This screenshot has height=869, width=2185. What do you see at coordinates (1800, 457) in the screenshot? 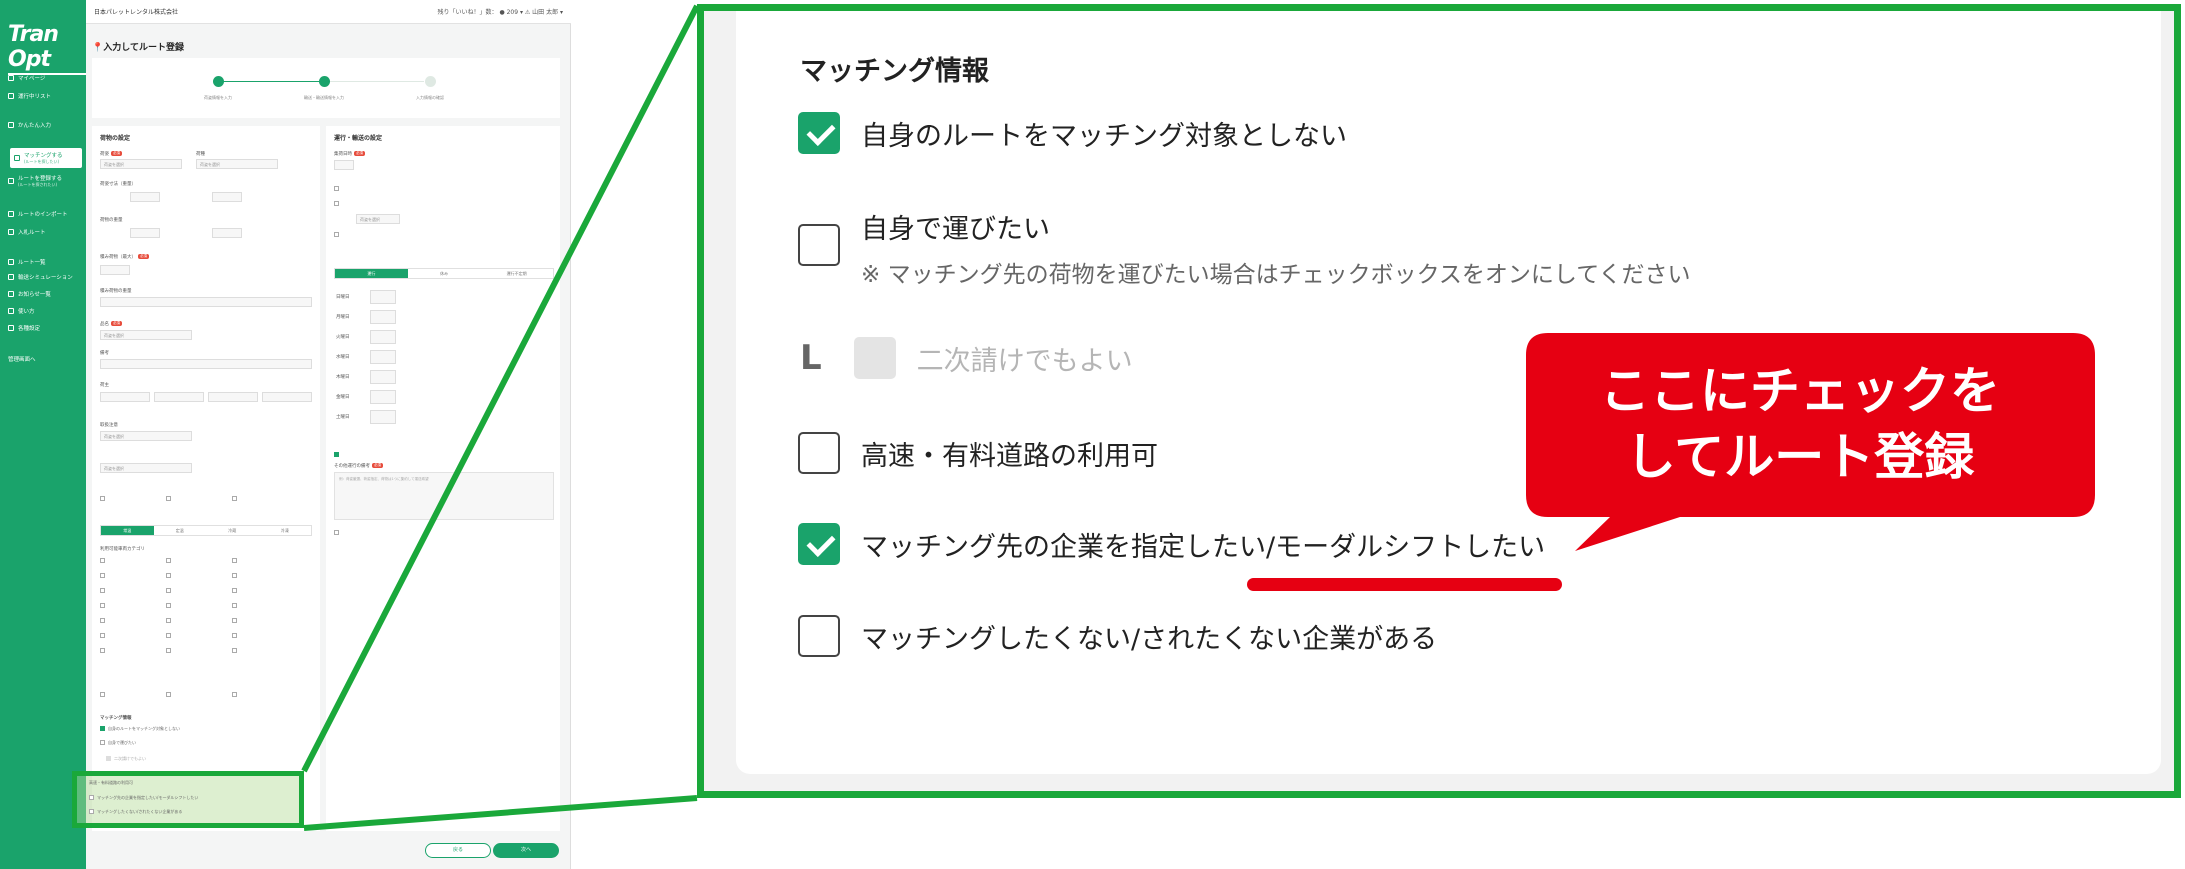
I see `callout-line-2: してルート登録` at bounding box center [1800, 457].